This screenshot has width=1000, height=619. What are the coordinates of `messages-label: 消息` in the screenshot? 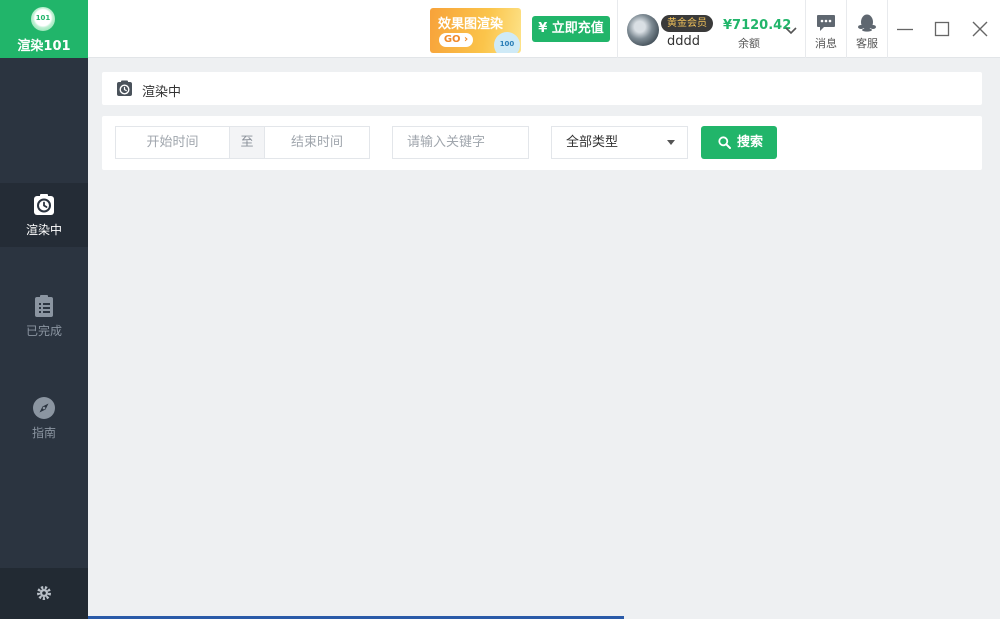 It's located at (826, 43).